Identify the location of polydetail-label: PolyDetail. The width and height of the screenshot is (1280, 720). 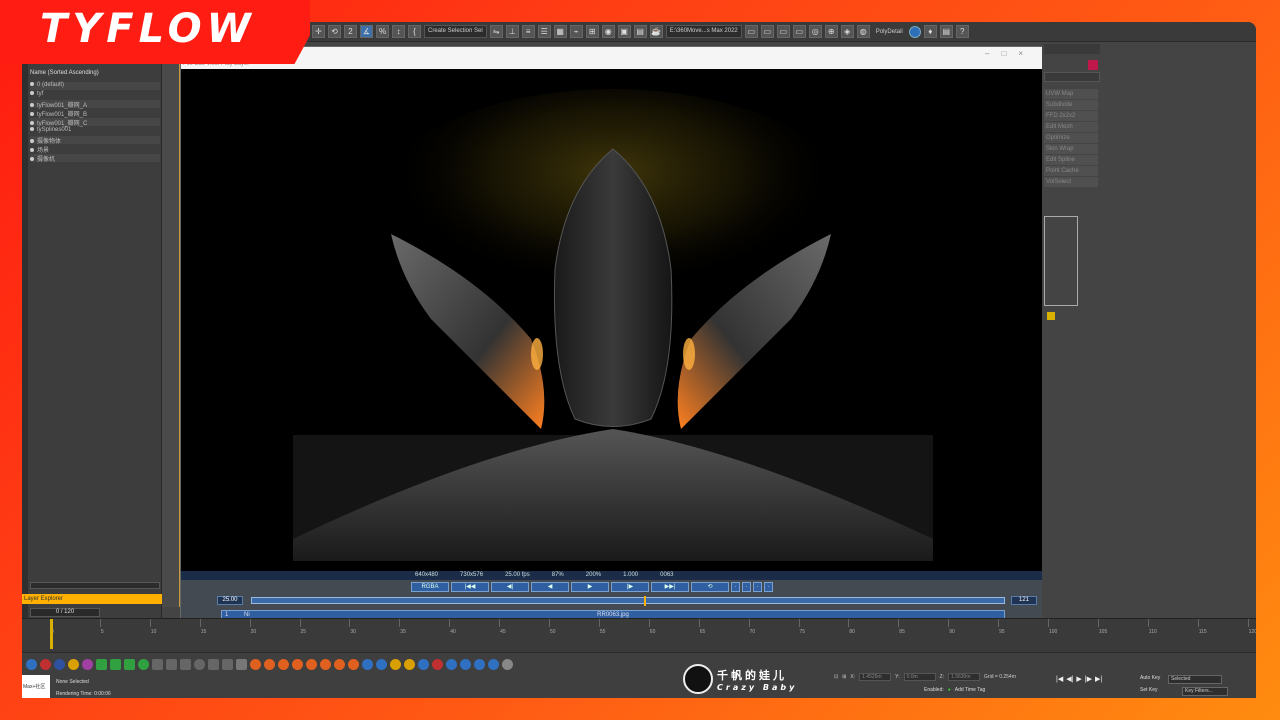
(889, 32).